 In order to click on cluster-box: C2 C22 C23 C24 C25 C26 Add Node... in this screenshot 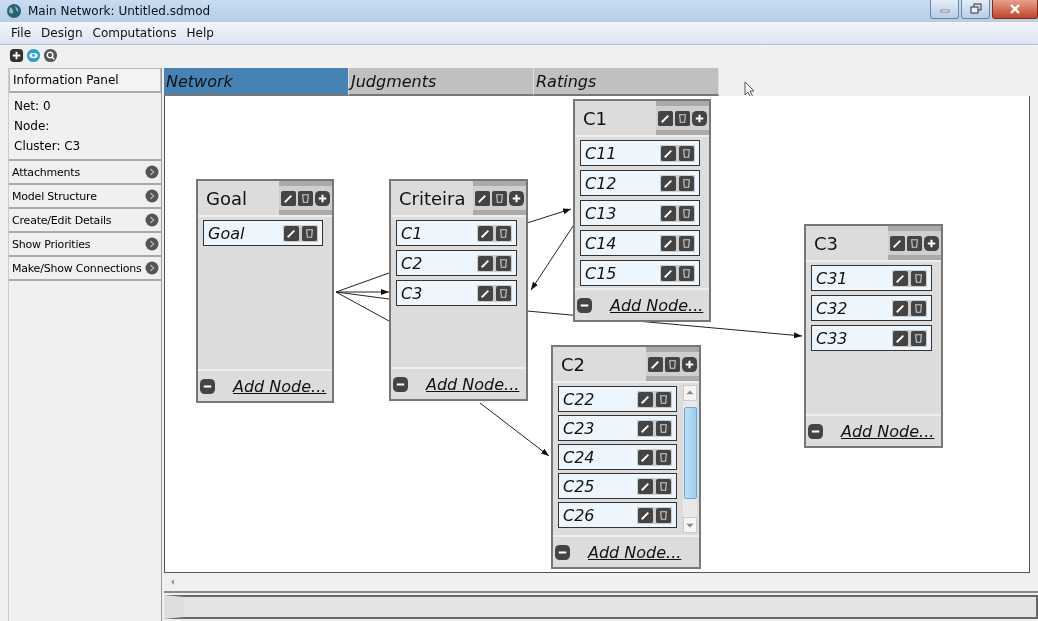, I will do `click(626, 457)`.